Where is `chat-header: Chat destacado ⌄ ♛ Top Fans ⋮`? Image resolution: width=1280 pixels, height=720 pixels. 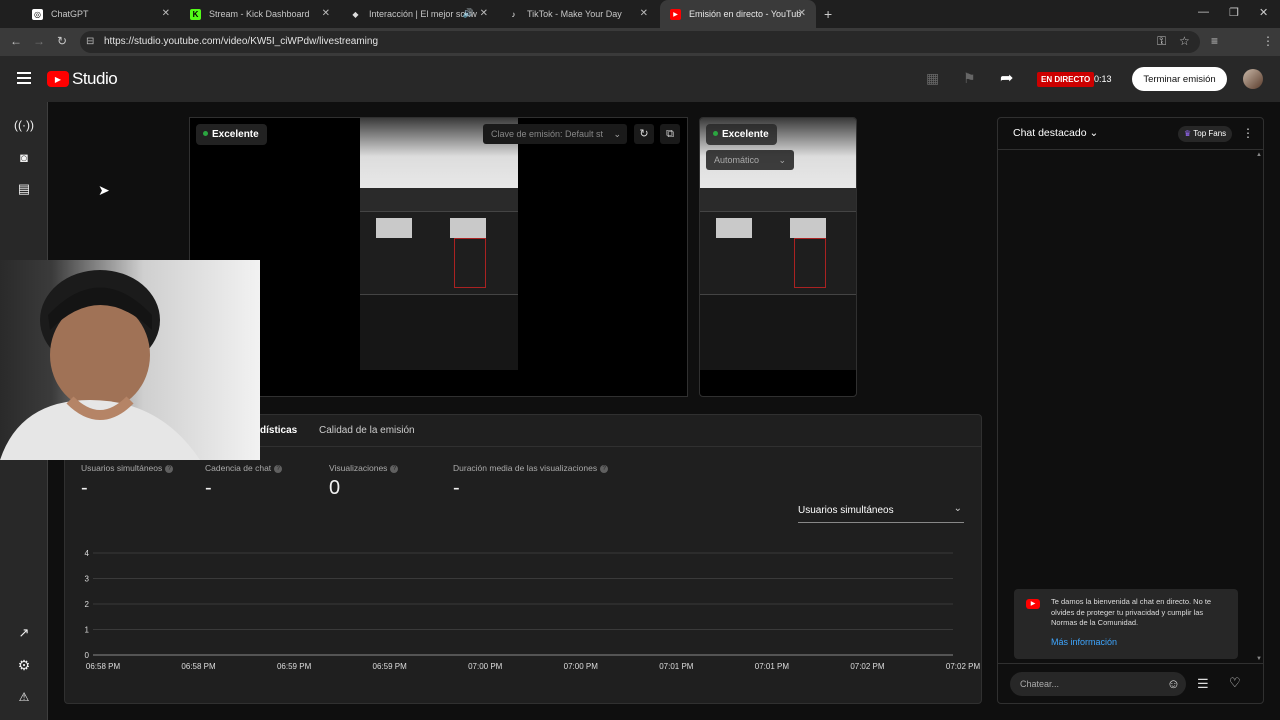 chat-header: Chat destacado ⌄ ♛ Top Fans ⋮ is located at coordinates (1130, 134).